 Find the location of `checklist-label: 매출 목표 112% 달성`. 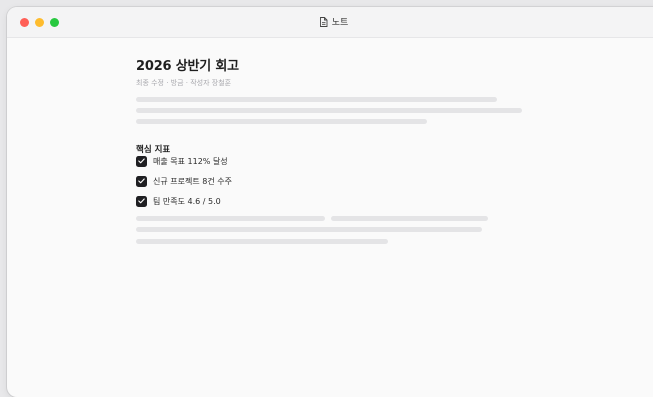

checklist-label: 매출 목표 112% 달성 is located at coordinates (190, 161).